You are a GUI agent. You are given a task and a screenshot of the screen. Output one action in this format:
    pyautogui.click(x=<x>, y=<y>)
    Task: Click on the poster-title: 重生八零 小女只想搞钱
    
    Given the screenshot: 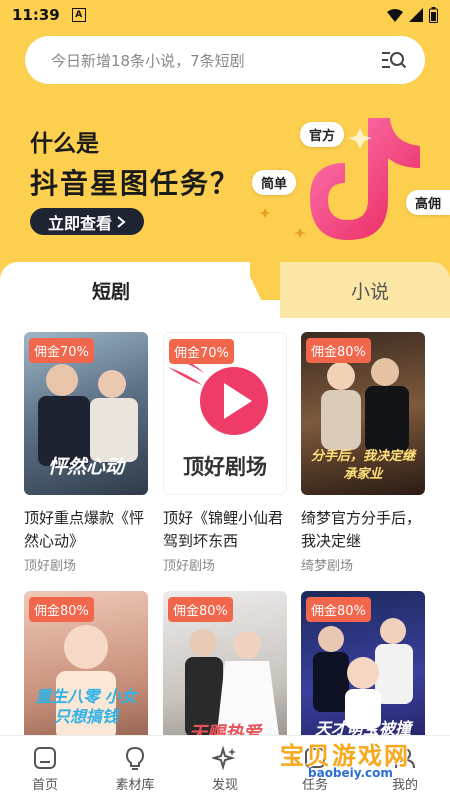 What is the action you would take?
    pyautogui.click(x=86, y=706)
    